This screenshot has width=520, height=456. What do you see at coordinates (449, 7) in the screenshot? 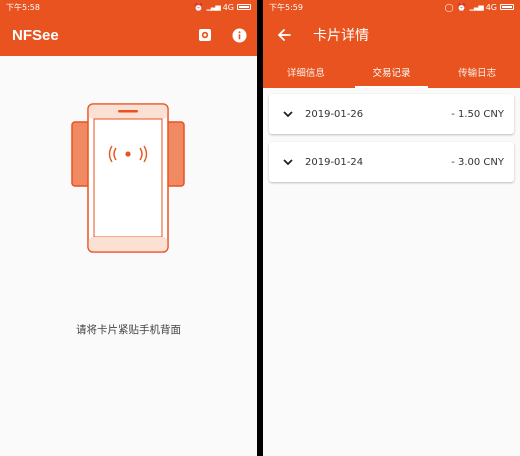
I see `nfc-status-icon: ◯` at bounding box center [449, 7].